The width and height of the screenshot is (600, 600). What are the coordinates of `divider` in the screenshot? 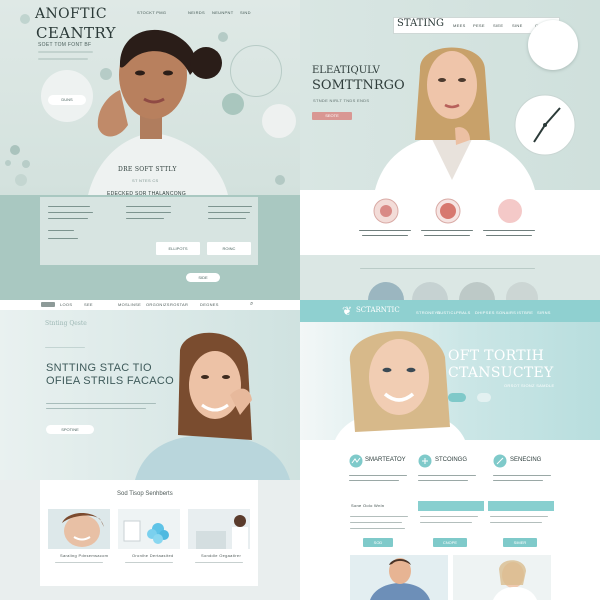 It's located at (447, 268).